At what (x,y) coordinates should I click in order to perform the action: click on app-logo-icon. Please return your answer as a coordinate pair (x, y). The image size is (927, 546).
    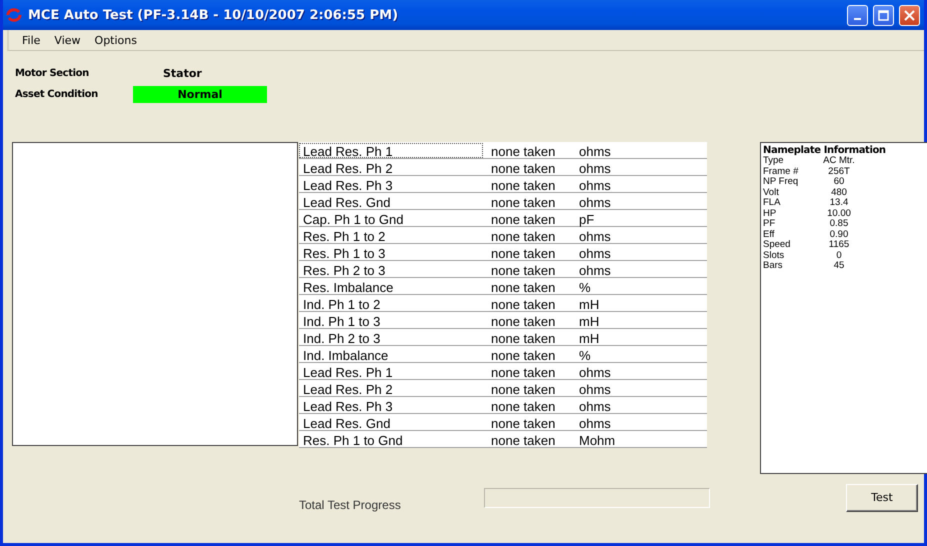
    Looking at the image, I should click on (14, 15).